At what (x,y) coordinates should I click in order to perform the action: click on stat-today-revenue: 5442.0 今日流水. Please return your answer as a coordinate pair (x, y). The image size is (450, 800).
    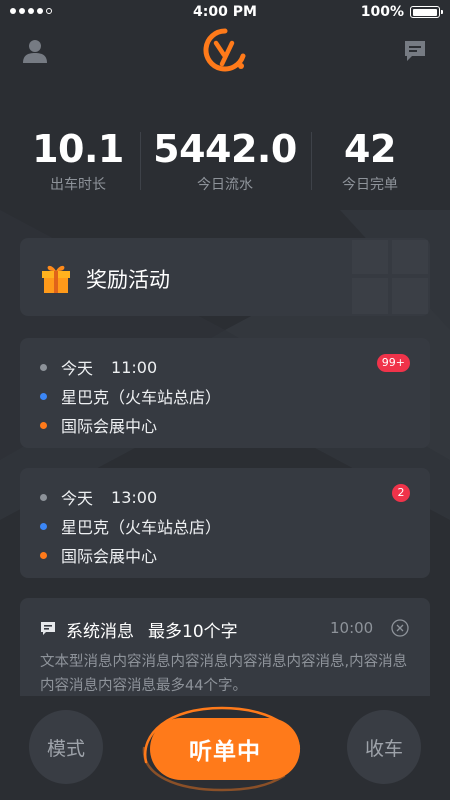
    Looking at the image, I should click on (225, 160).